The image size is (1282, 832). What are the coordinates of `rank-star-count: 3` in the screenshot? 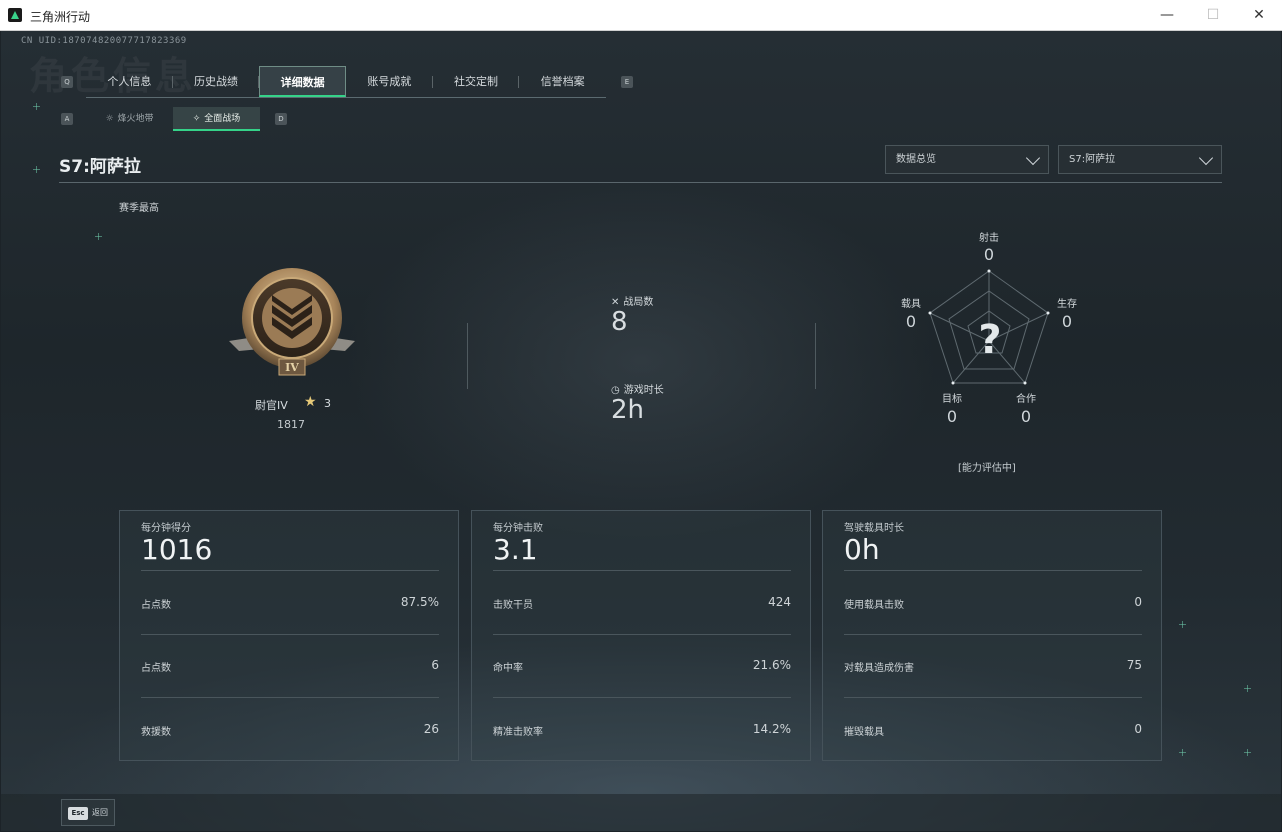 It's located at (327, 403).